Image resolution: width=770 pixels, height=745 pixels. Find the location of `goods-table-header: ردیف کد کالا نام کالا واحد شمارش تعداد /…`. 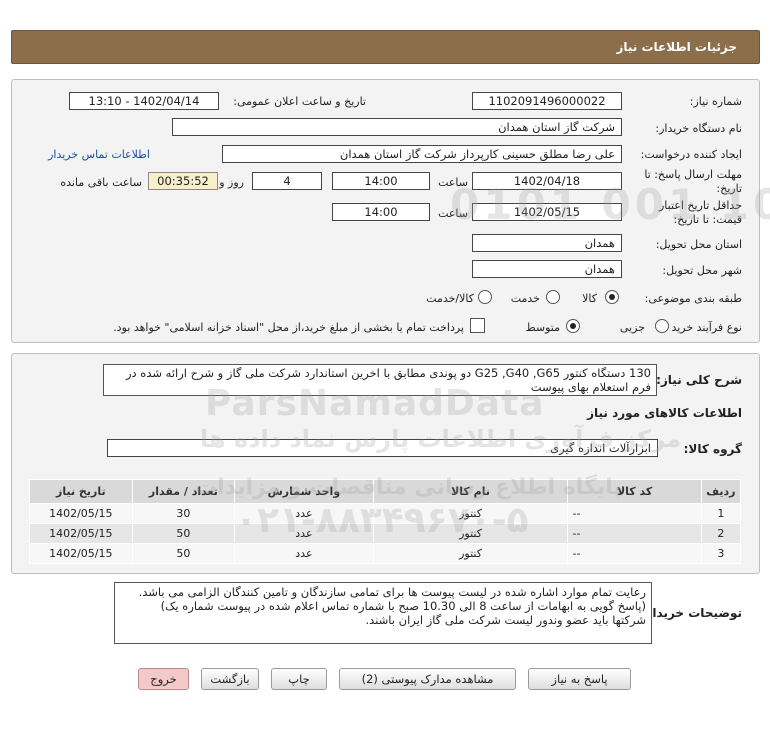

goods-table-header: ردیف کد کالا نام کالا واحد شمارش تعداد /… is located at coordinates (385, 491).